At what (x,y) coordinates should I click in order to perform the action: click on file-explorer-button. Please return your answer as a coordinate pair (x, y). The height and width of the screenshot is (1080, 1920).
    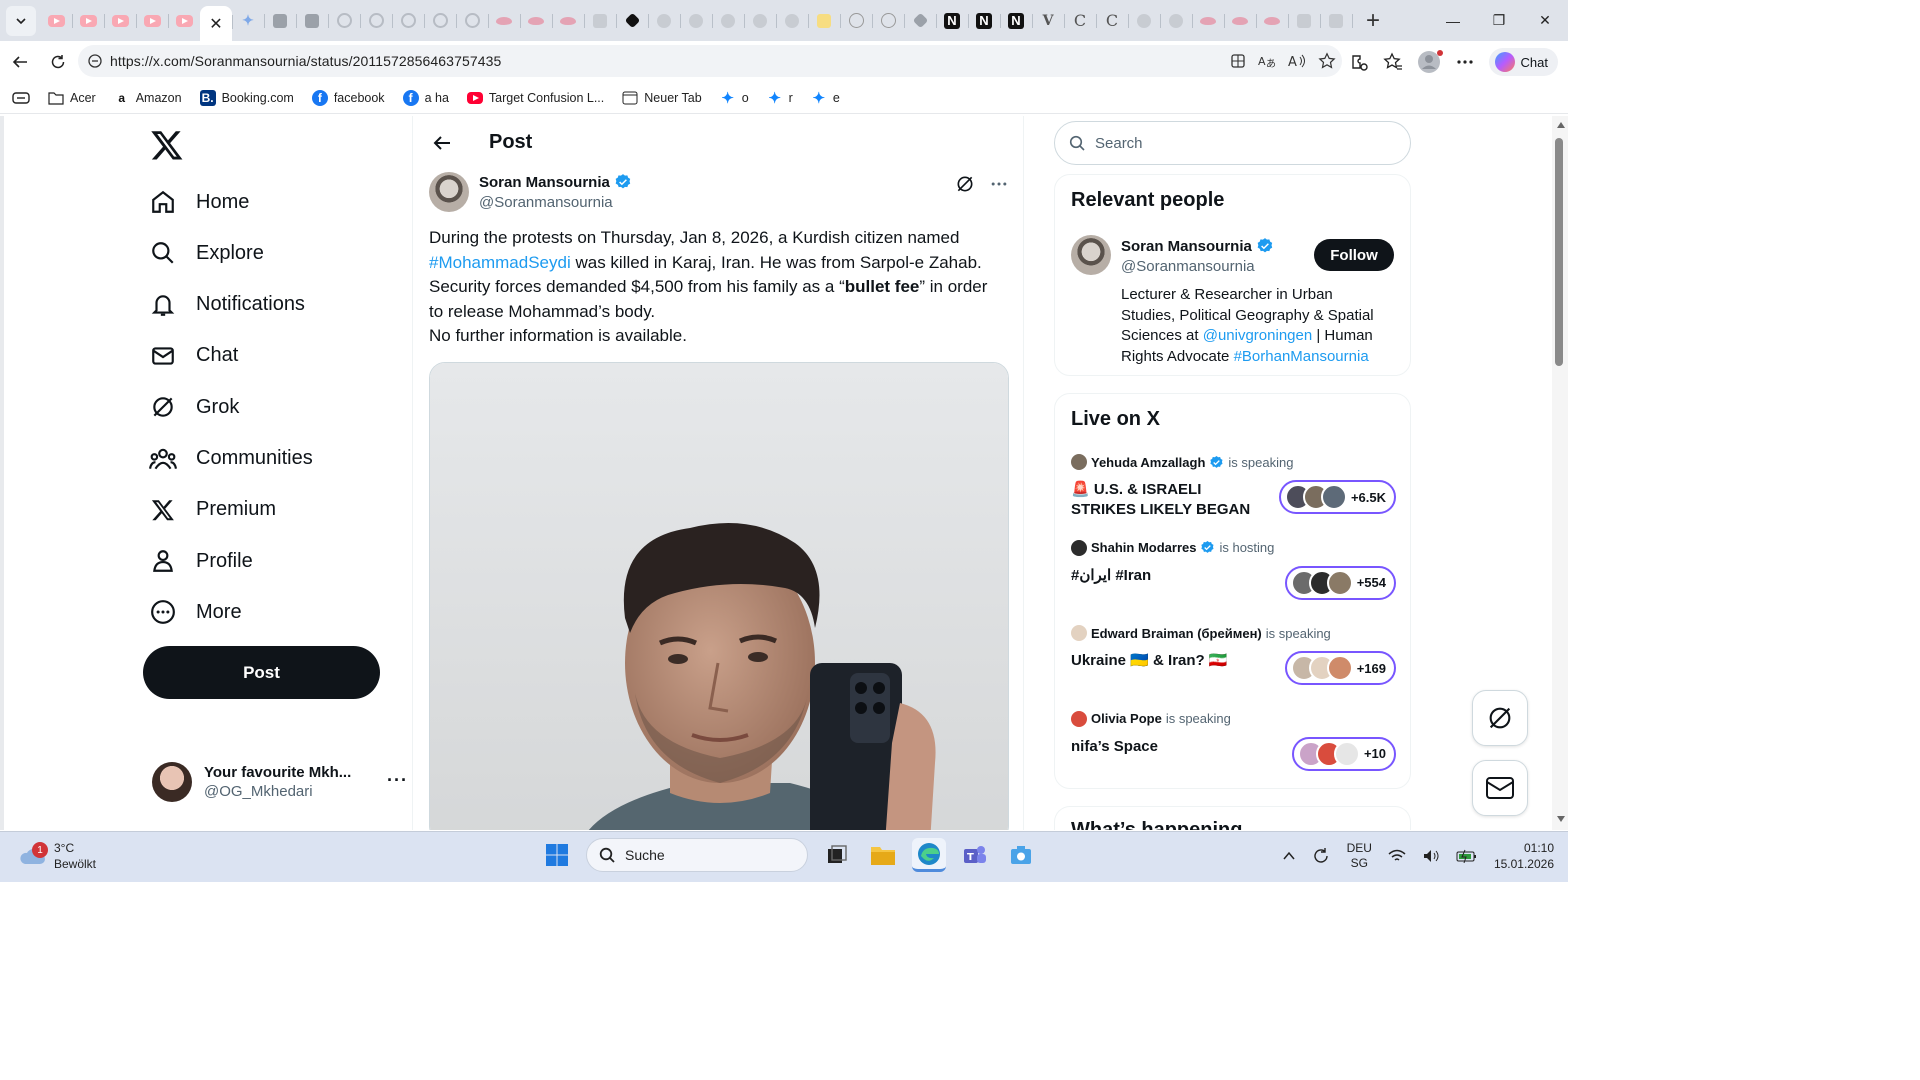
    Looking at the image, I should click on (883, 855).